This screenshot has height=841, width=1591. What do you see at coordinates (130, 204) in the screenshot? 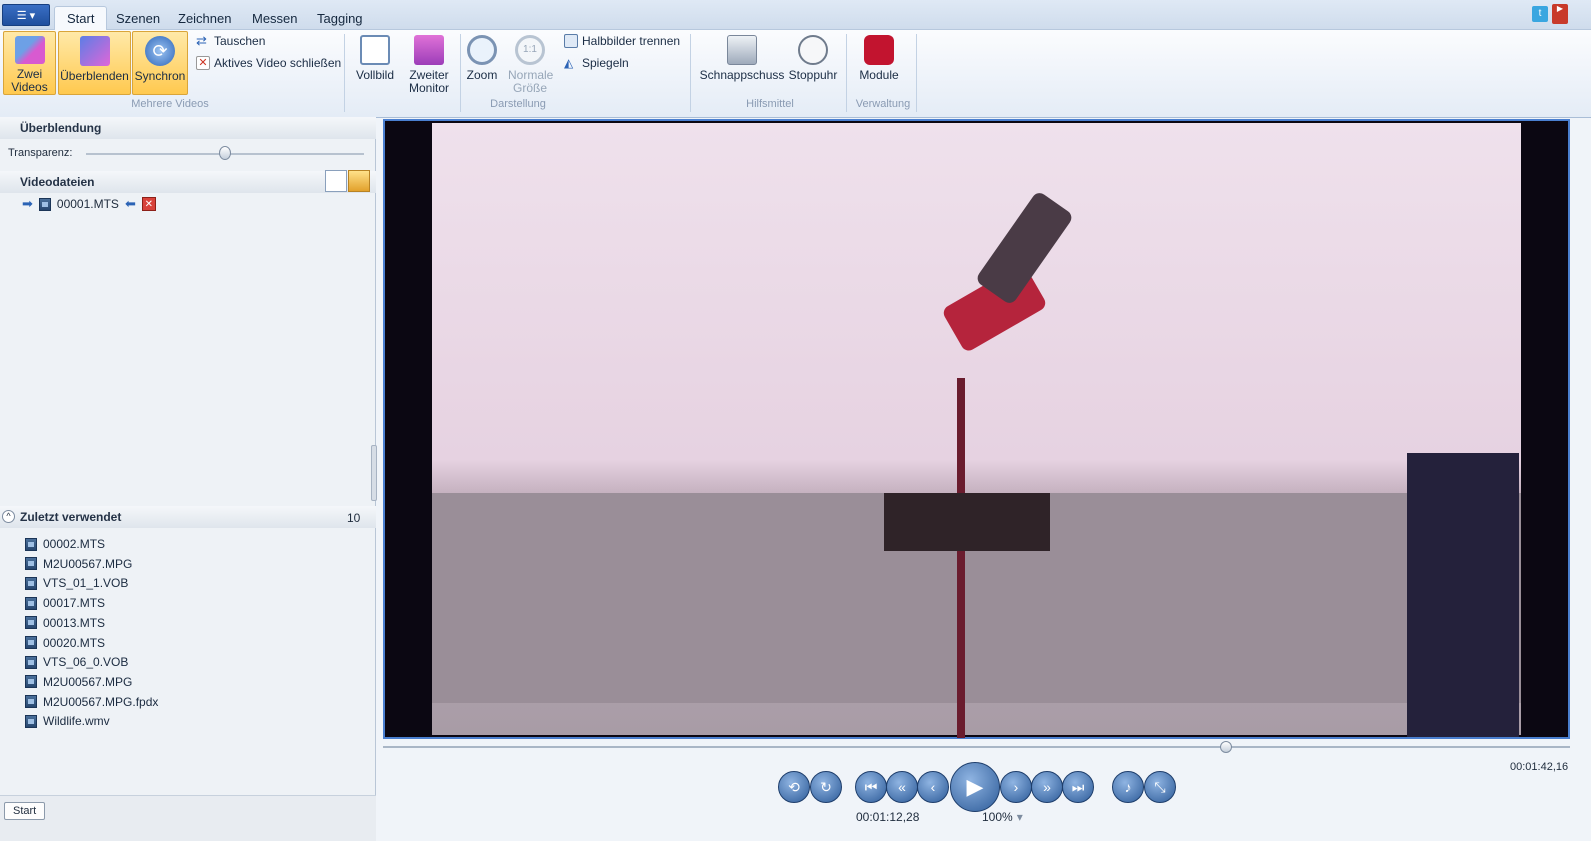
I see `arrow-left-icon: ⬅` at bounding box center [130, 204].